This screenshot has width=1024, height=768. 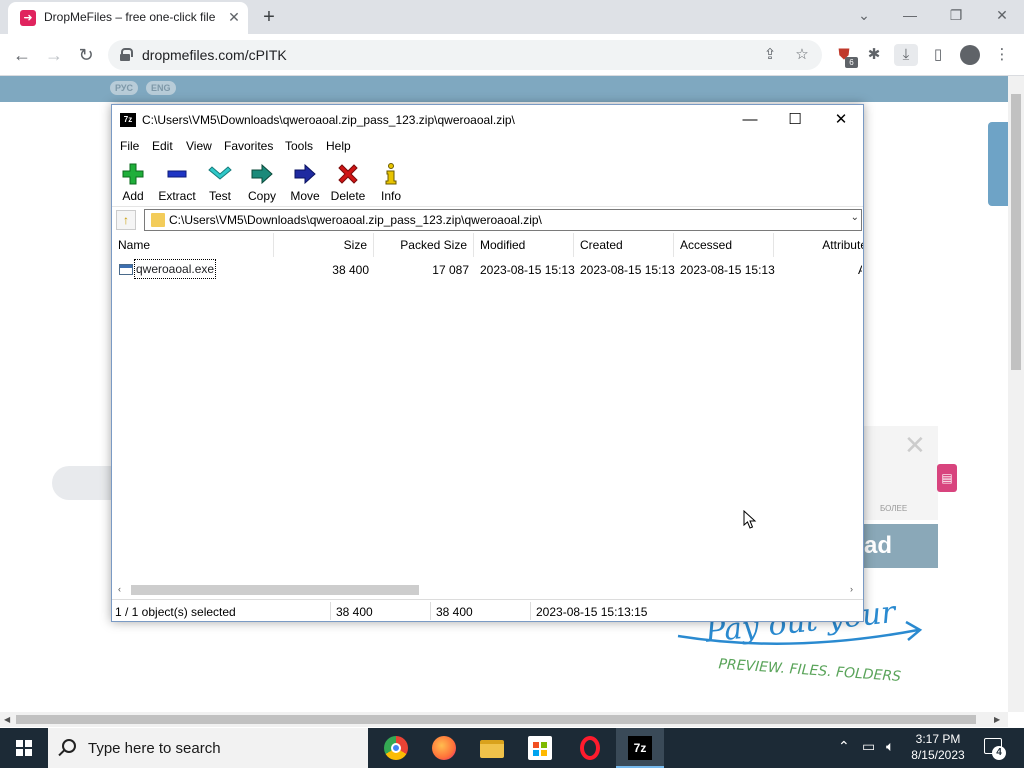 I want to click on page-scroll-left-icon: ◀, so click(x=7, y=719).